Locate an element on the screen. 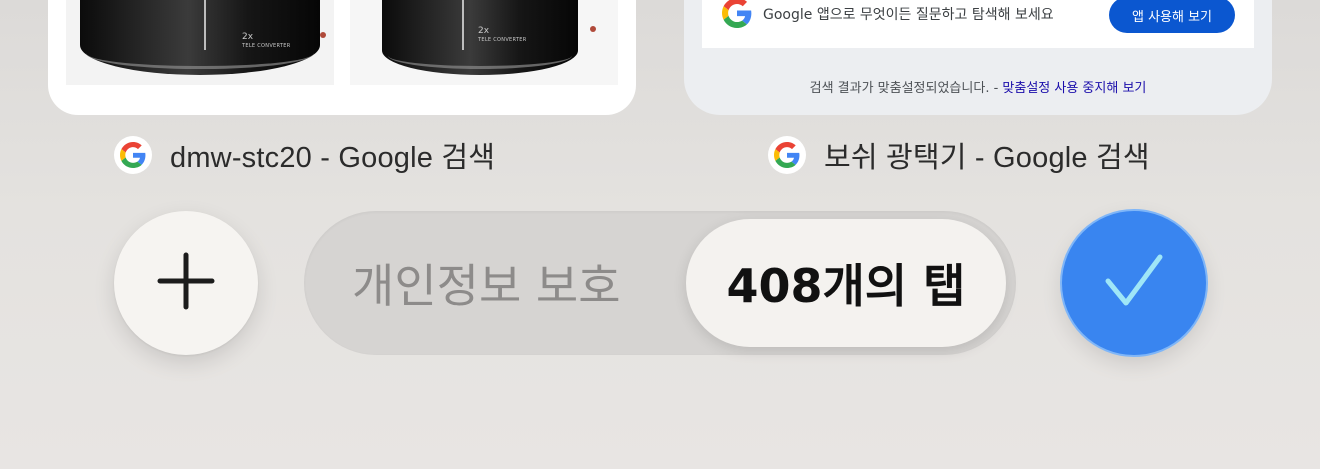 This screenshot has width=1320, height=469. plus-icon is located at coordinates (186, 283).